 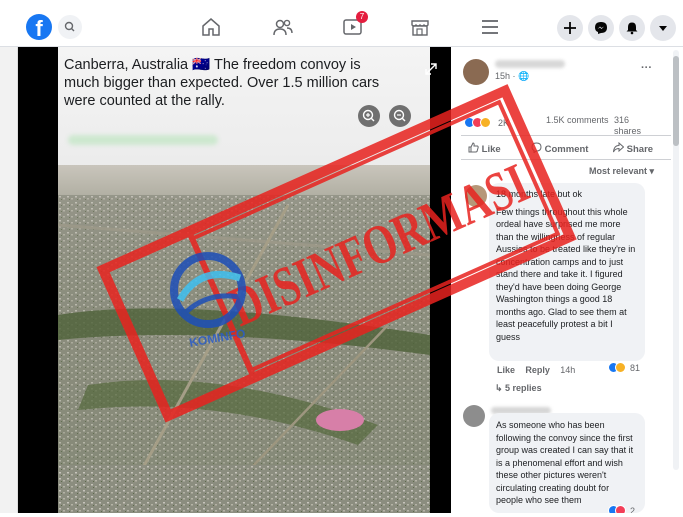 I want to click on comment-sort-dropdown: Most relevant ▾, so click(x=621, y=171).